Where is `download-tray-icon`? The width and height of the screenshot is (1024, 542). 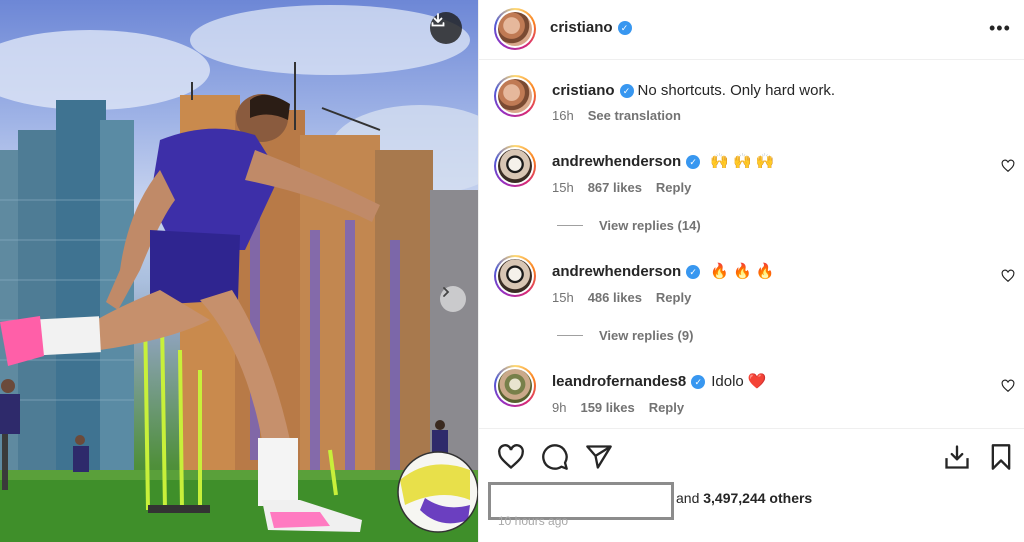
download-tray-icon is located at coordinates (957, 457).